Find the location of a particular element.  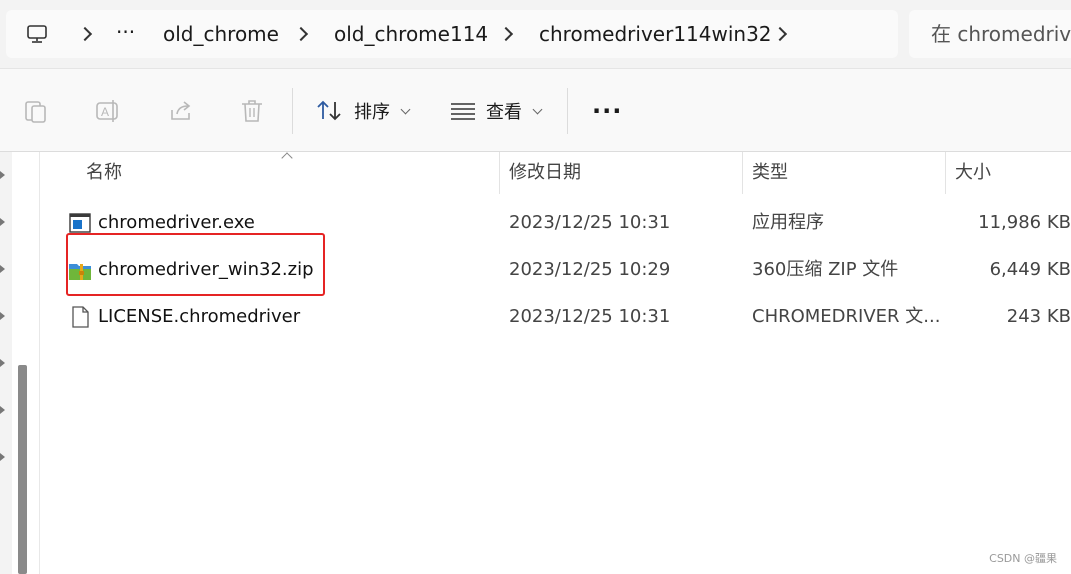

column-header-name: 名称 is located at coordinates (104, 173).